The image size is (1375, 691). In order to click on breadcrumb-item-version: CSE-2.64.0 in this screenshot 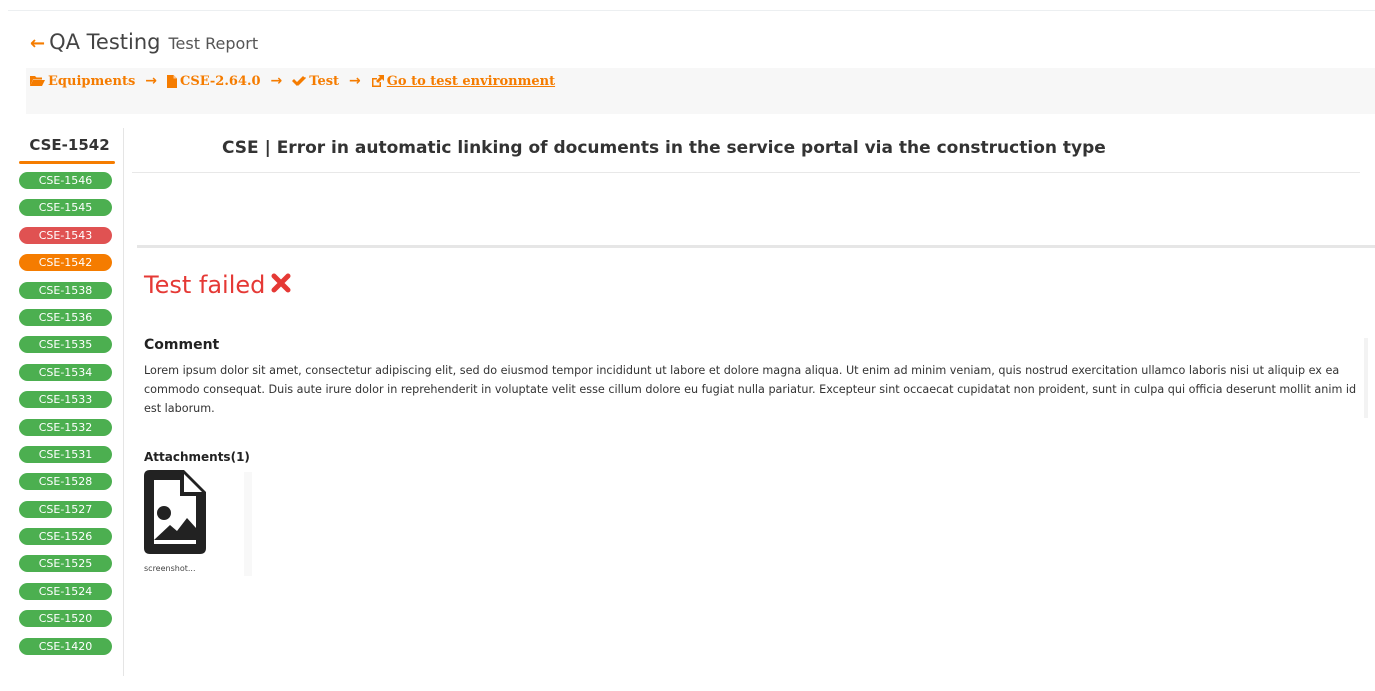, I will do `click(214, 81)`.